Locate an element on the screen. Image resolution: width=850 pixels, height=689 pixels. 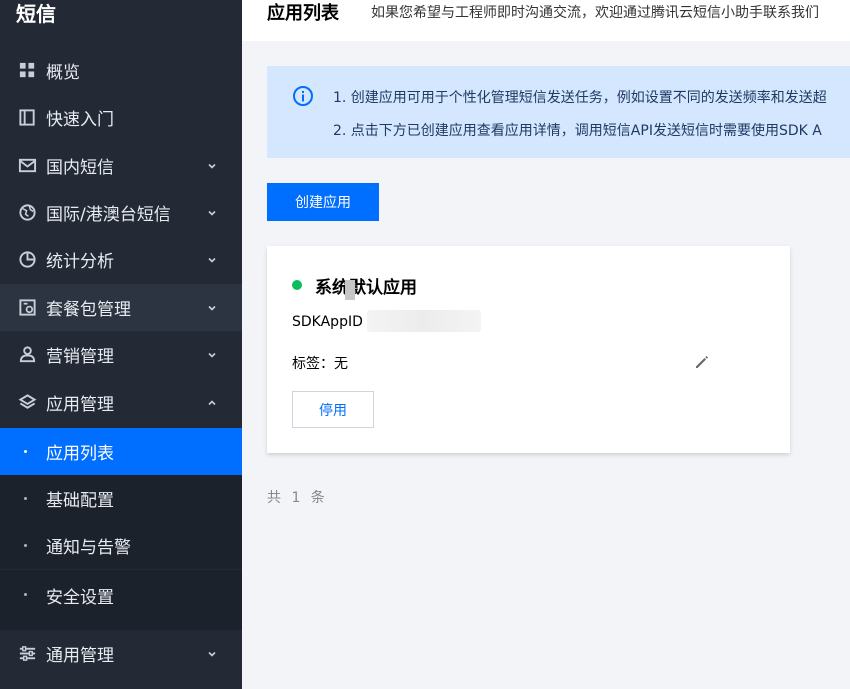
pie-chart-icon is located at coordinates (27, 260).